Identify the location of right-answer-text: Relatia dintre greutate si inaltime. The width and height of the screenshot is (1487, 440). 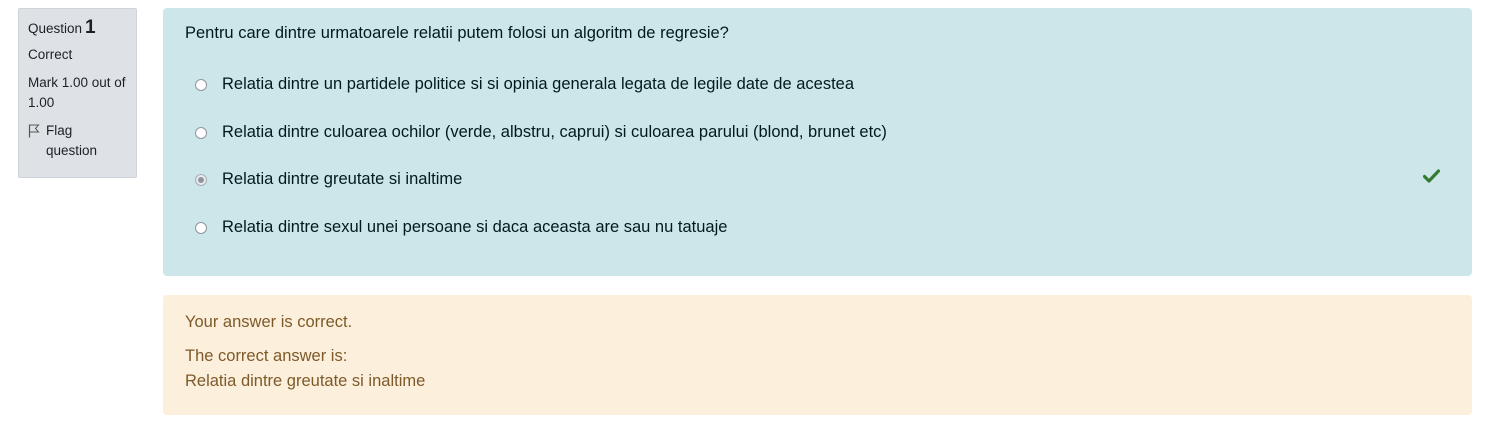
(305, 381).